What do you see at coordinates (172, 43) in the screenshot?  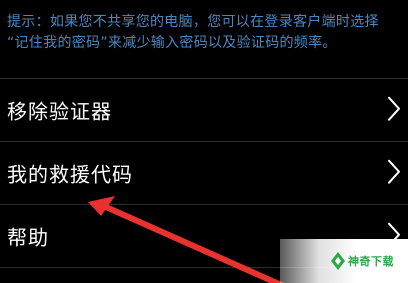 I see `hint-line-2: “记住我的密码”来减少输入密码以及验证码的频率。` at bounding box center [172, 43].